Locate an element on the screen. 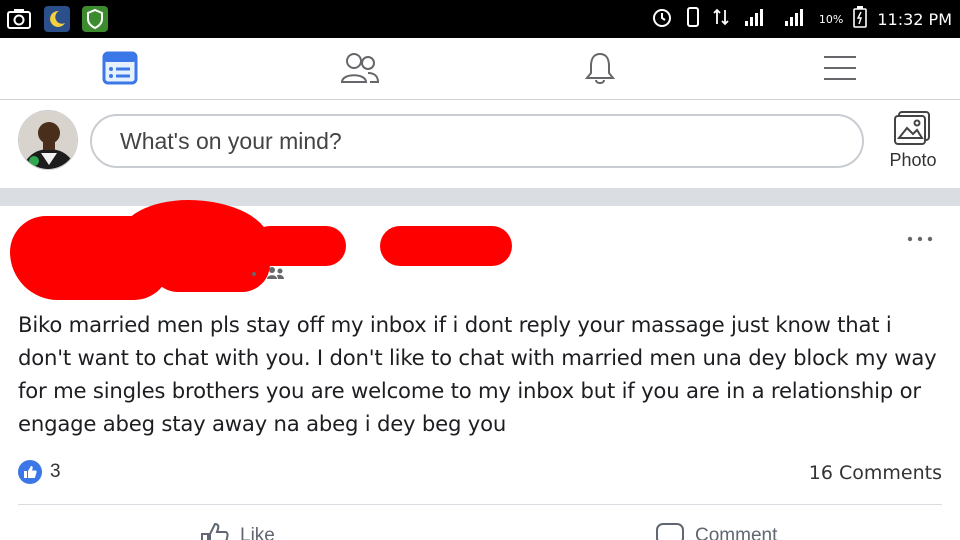  tab-friends is located at coordinates (360, 68).